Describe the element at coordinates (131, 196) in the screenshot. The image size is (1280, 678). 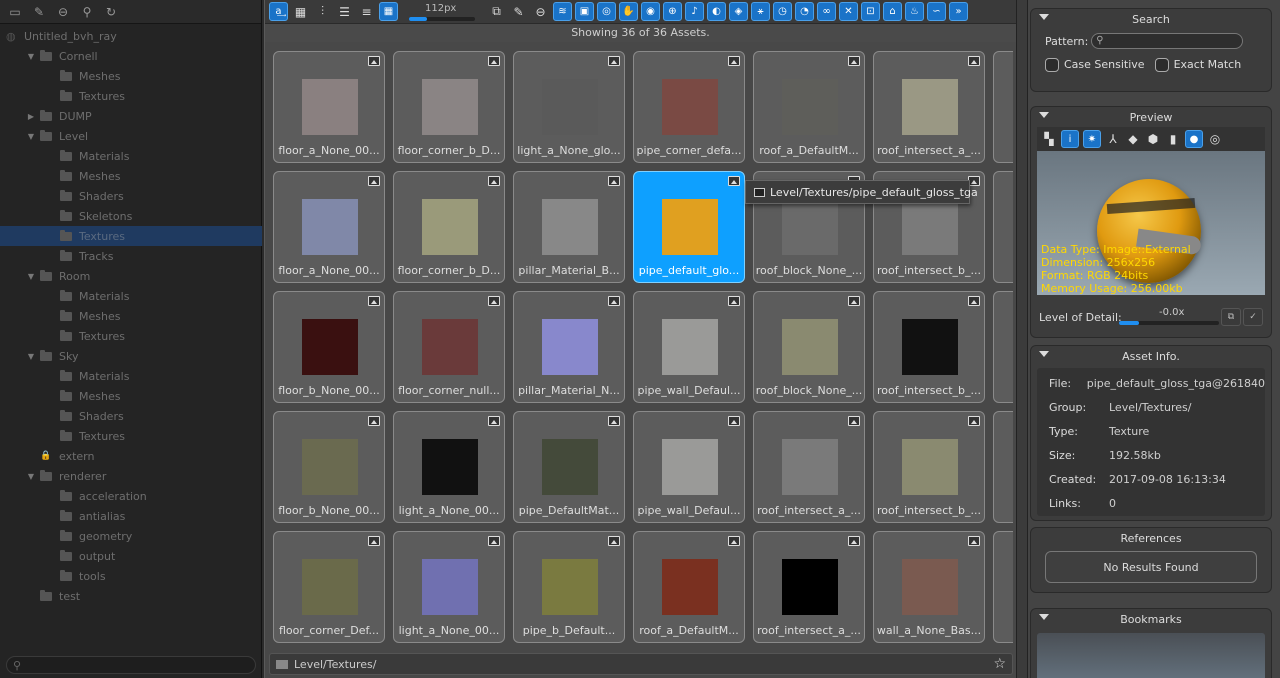
I see `tree-item: Shaders` at that location.